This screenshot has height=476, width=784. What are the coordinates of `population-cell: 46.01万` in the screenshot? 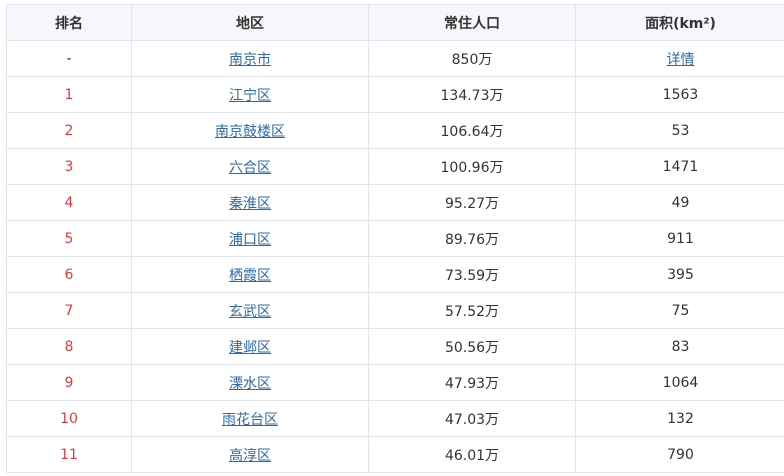 It's located at (472, 454).